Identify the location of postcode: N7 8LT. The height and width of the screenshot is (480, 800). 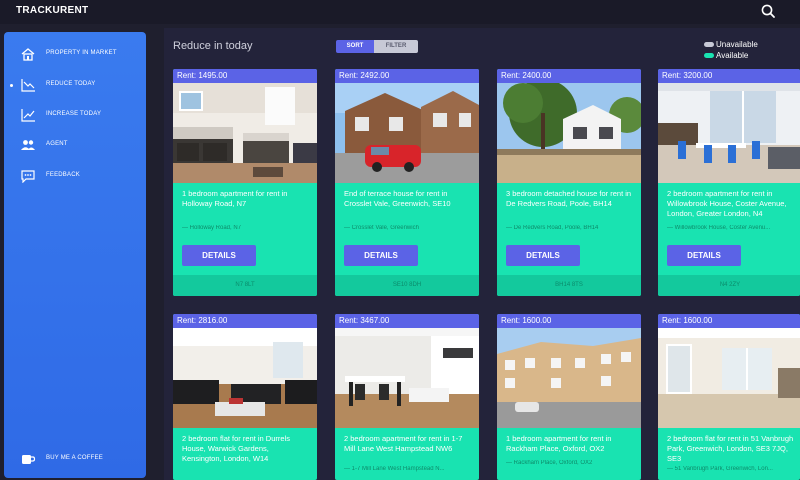
(245, 285).